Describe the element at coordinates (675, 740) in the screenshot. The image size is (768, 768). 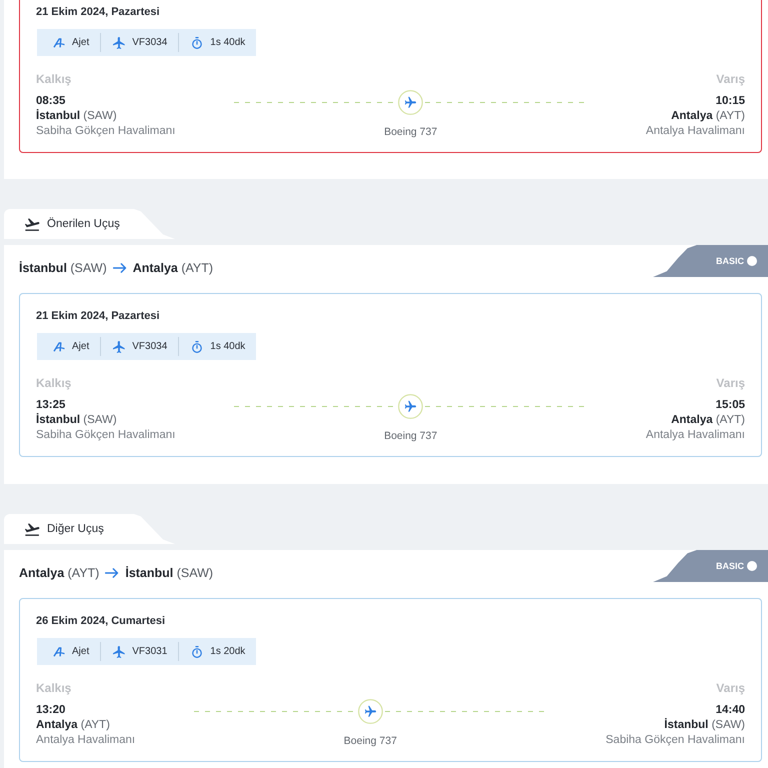
I see `arrival-airport: Sabiha Gökçen Havalimanı` at that location.